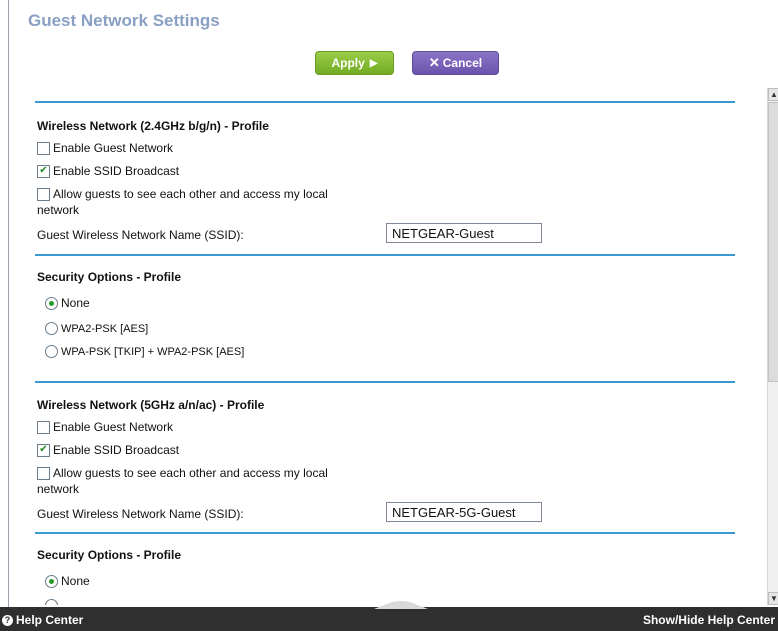 This screenshot has height=631, width=778. I want to click on help-bar: ? Help Center Show/Hide Help Center, so click(389, 616).